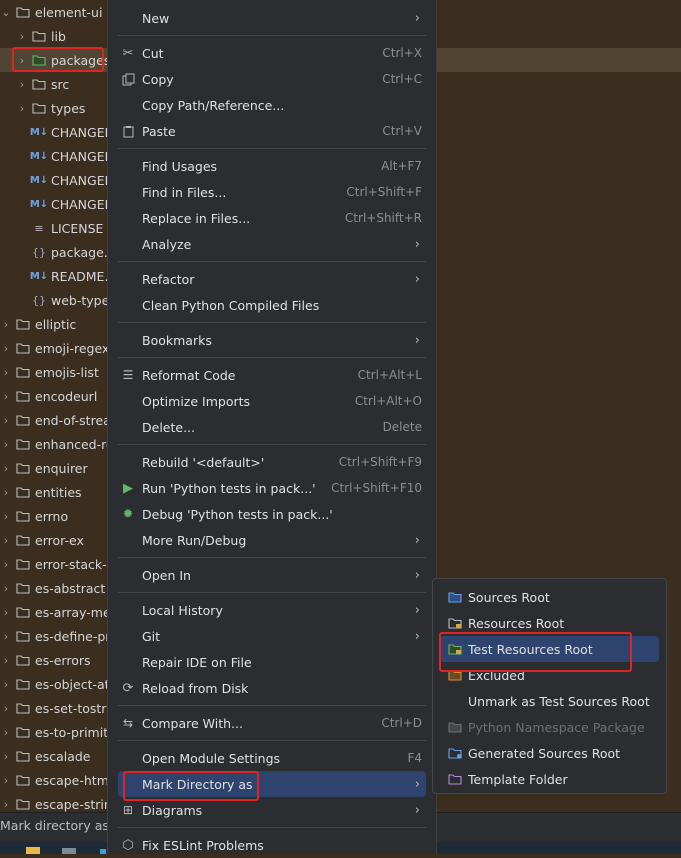 Image resolution: width=681 pixels, height=858 pixels. Describe the element at coordinates (272, 845) in the screenshot. I see `menu-item-fix-eslint-problems: ⬡ Fix ESLint Problems` at that location.